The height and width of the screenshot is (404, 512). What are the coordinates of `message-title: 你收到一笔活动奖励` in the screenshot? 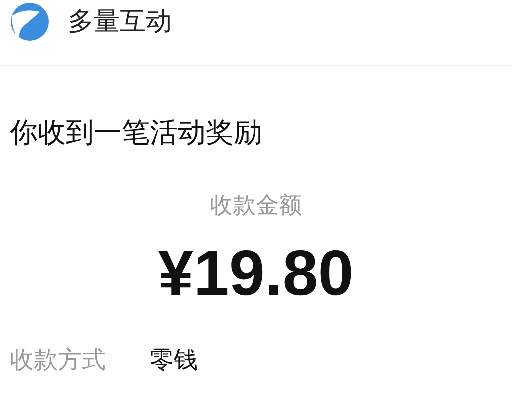 It's located at (136, 132).